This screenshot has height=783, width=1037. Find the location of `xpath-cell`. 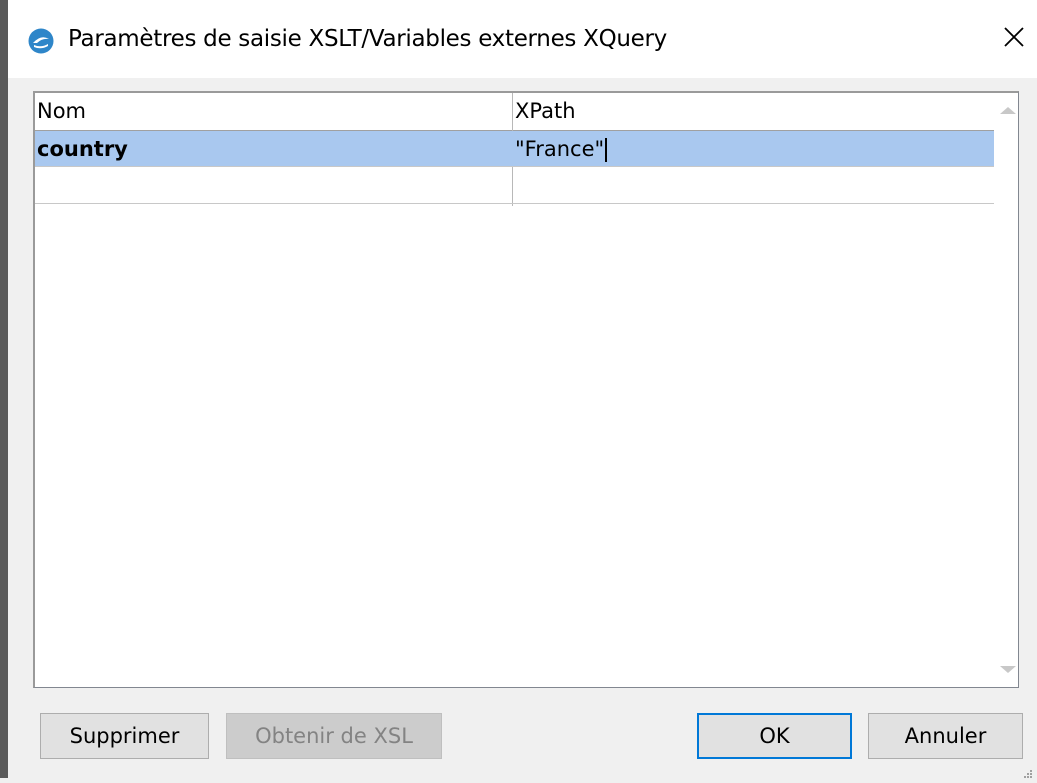

xpath-cell is located at coordinates (754, 186).